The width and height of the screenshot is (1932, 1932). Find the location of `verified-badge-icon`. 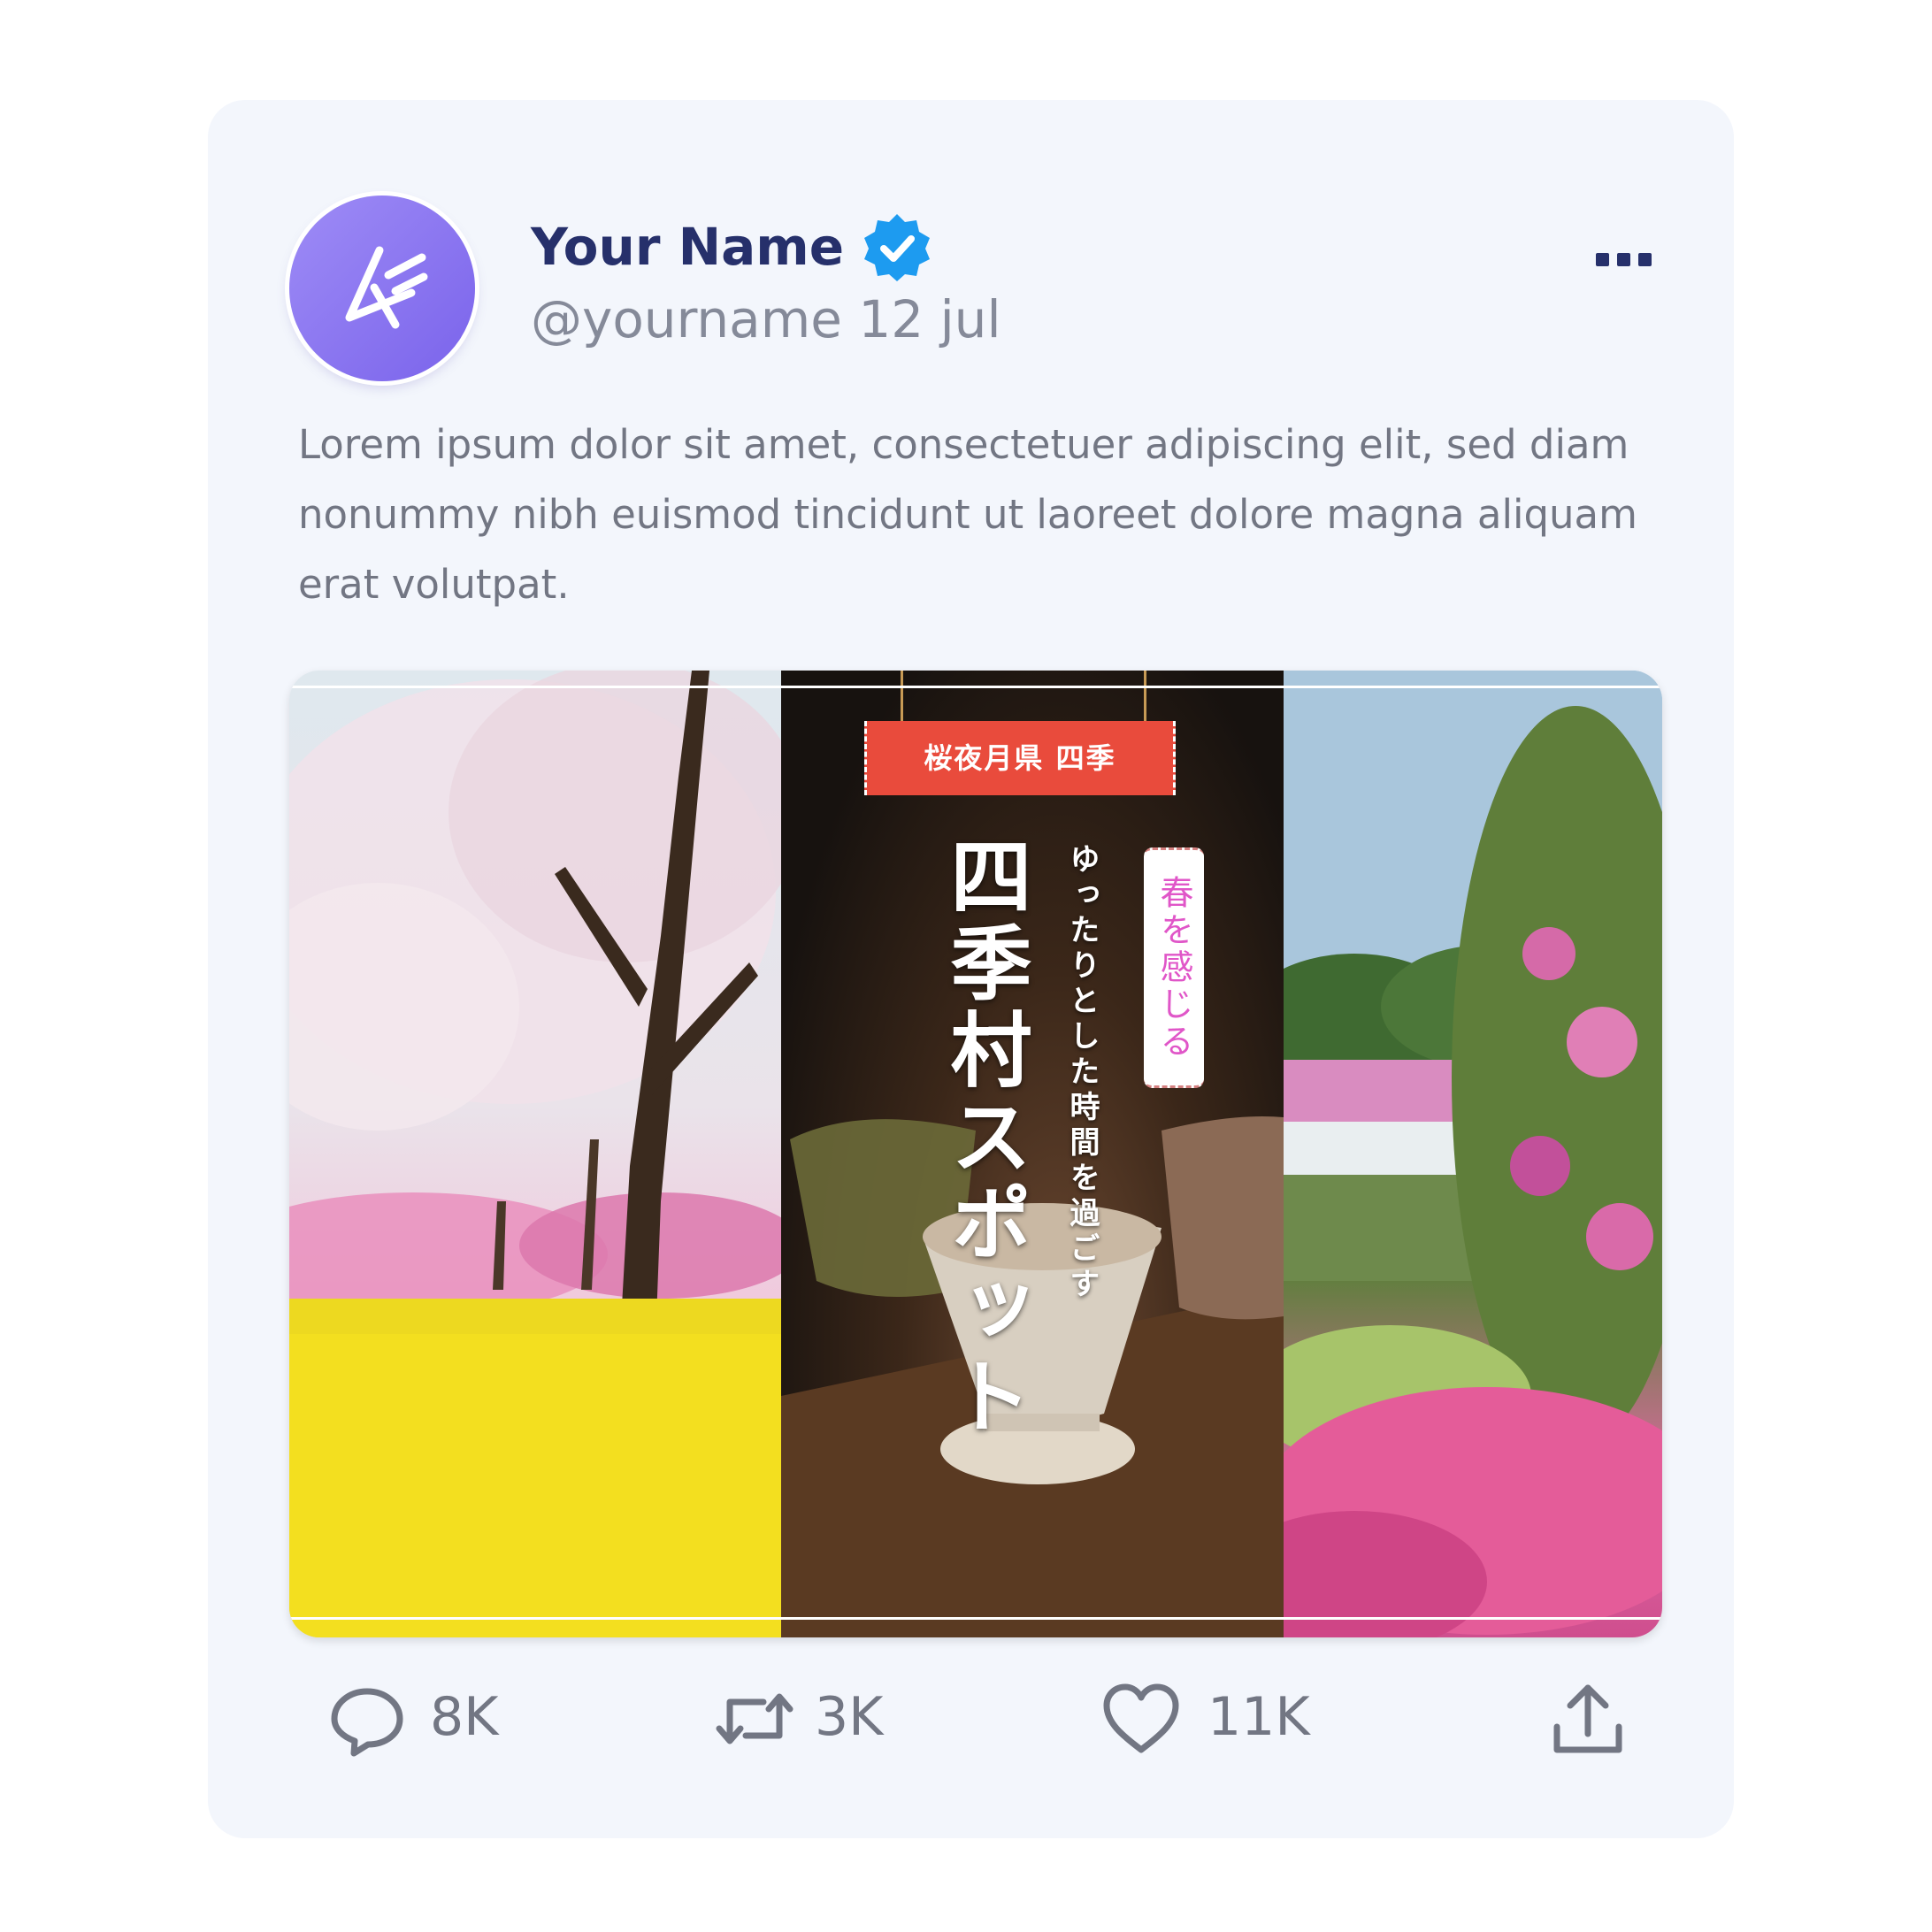

verified-badge-icon is located at coordinates (897, 247).